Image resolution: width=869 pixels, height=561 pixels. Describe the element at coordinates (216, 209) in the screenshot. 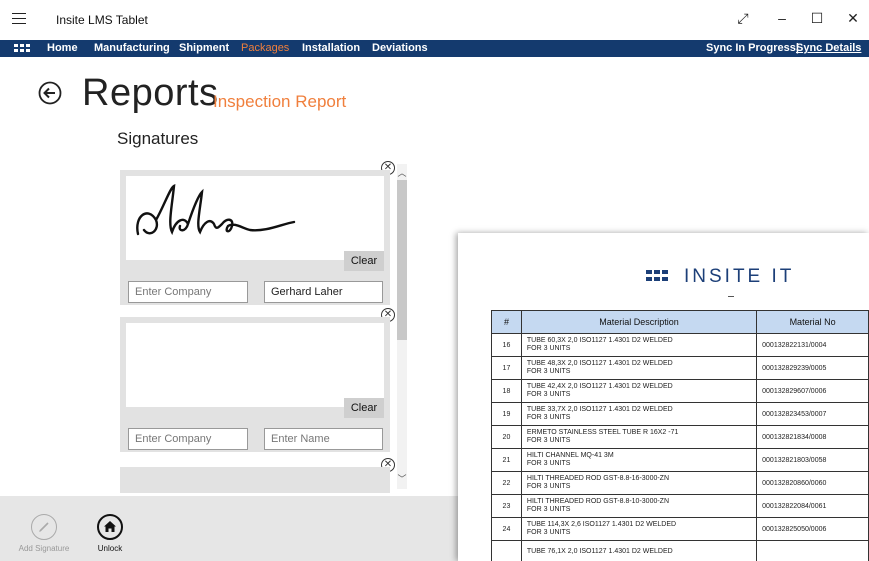

I see `handwritten-signature` at that location.